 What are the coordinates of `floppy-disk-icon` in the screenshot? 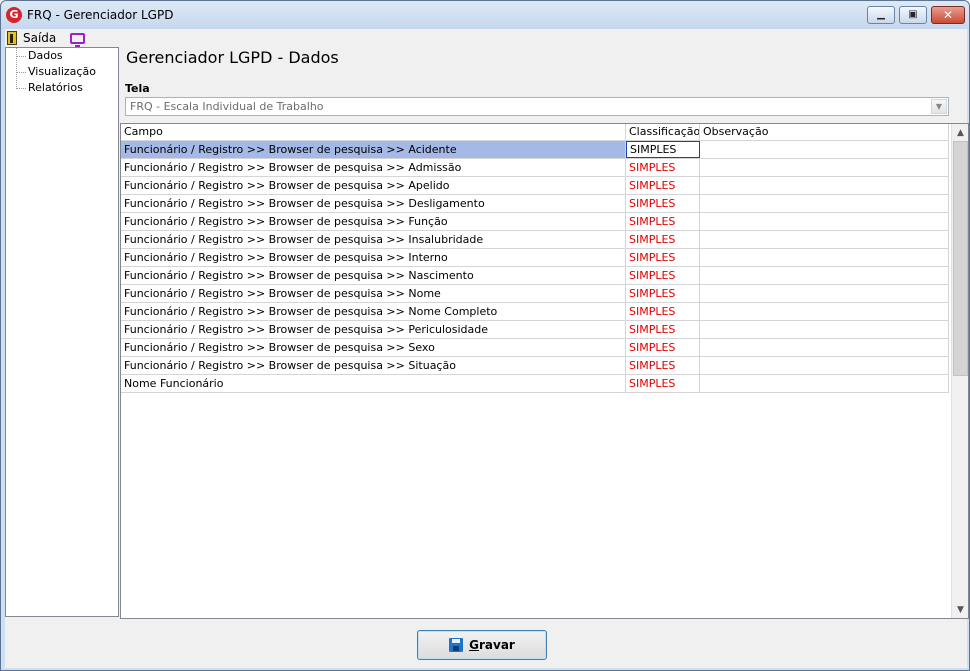 It's located at (456, 645).